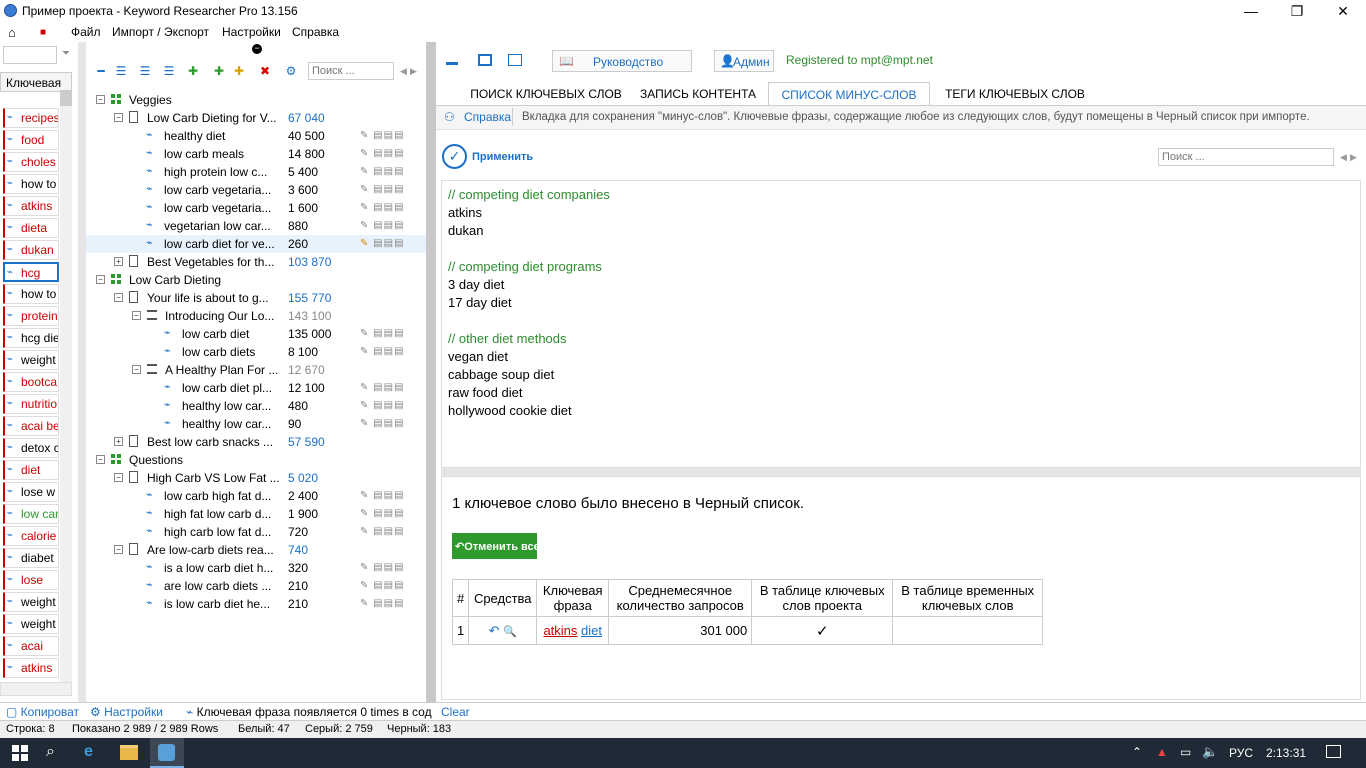 This screenshot has height=768, width=1366. I want to click on tree-row: ⌁ healthy diet 40 500 ✎ ▤▤▤, so click(256, 136).